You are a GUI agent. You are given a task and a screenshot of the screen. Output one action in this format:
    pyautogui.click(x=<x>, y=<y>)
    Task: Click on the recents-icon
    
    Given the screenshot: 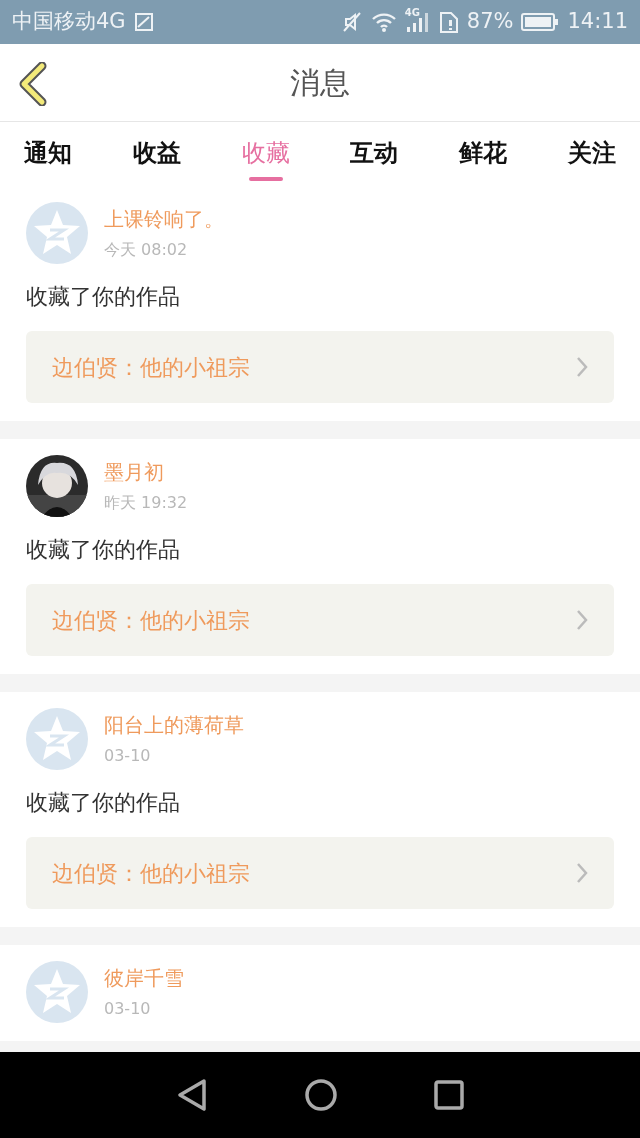 What is the action you would take?
    pyautogui.click(x=449, y=1095)
    